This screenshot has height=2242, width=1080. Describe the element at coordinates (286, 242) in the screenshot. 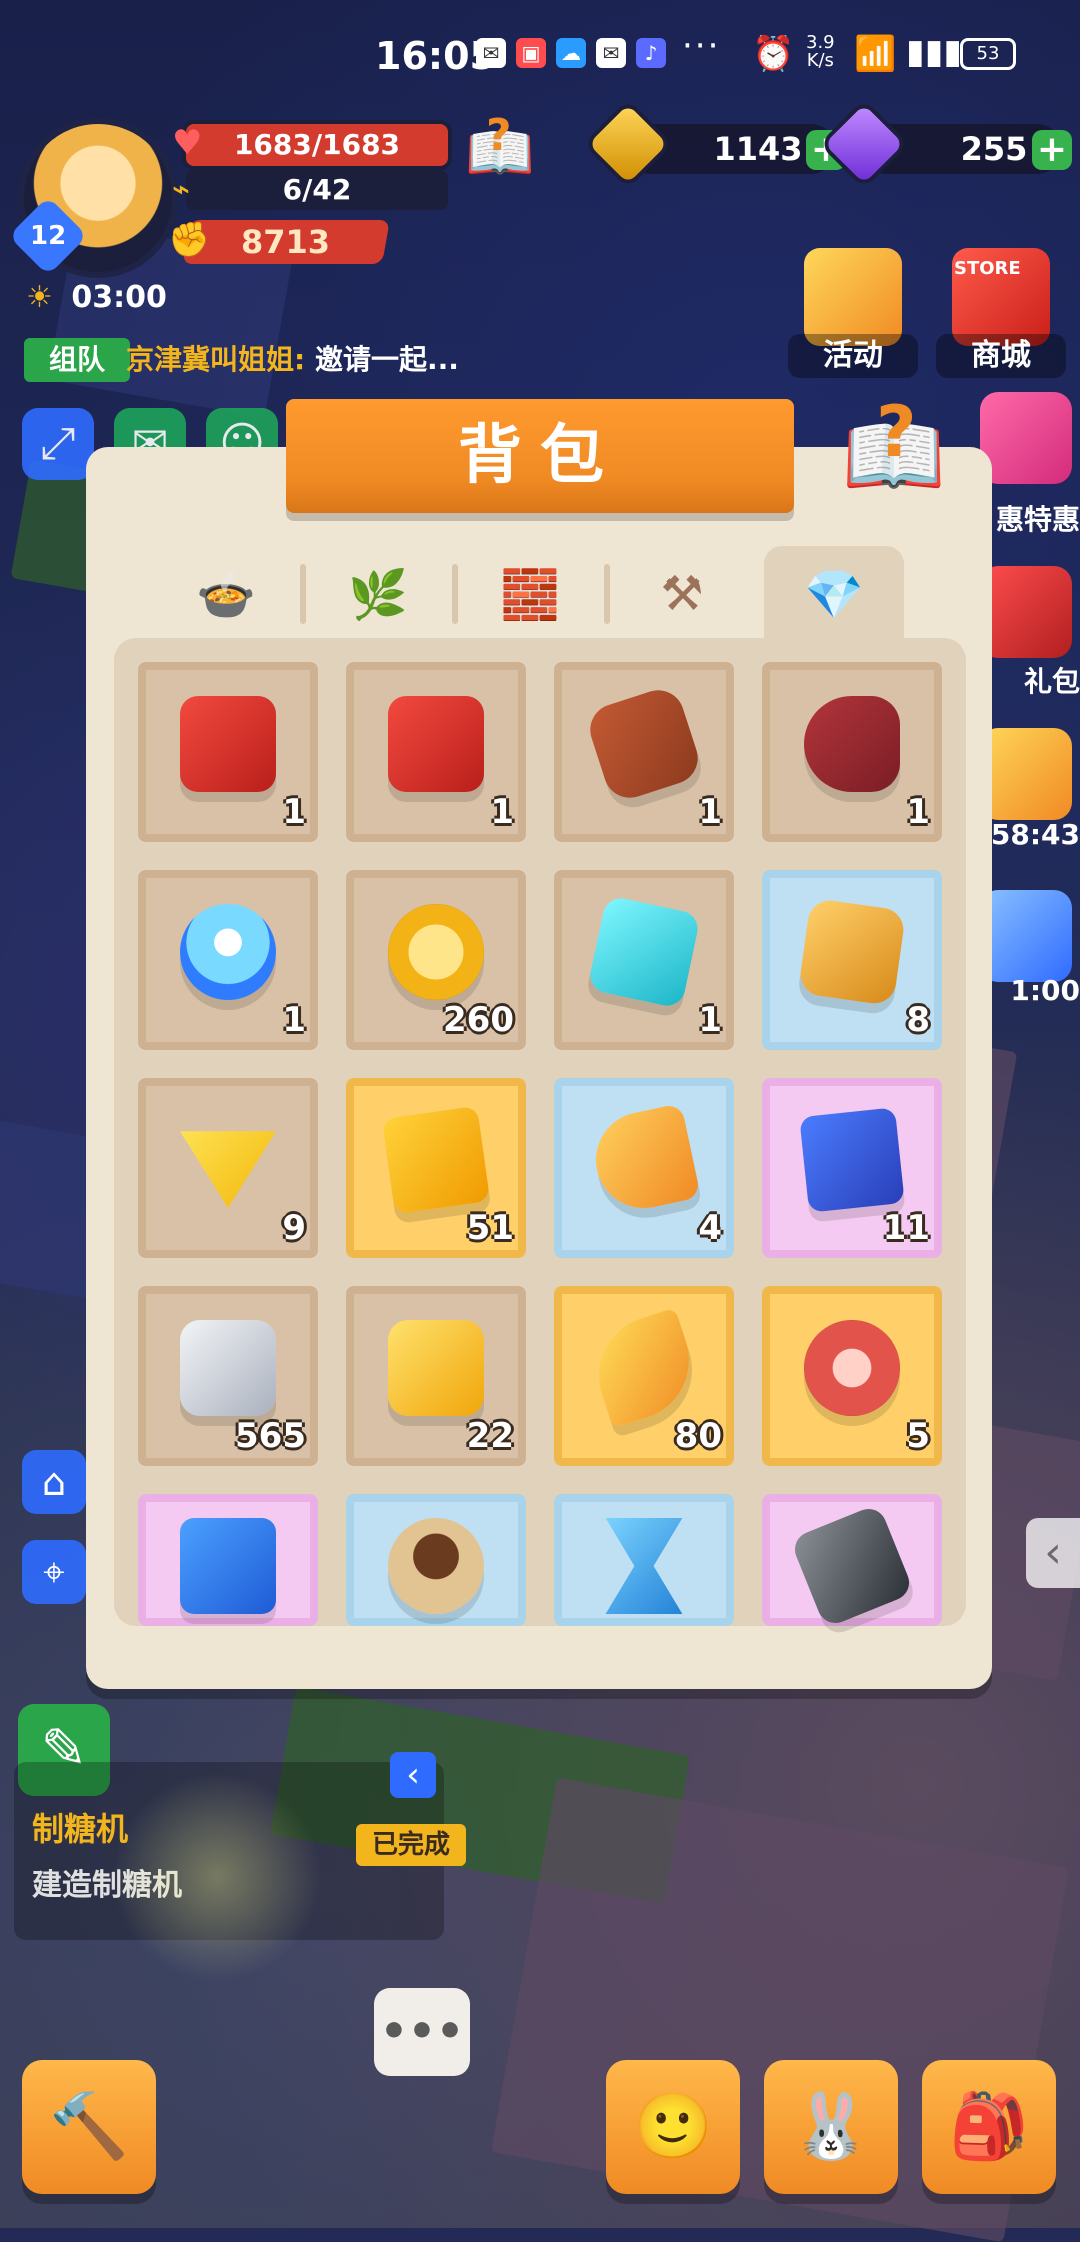

I see `power-value: 8713` at that location.